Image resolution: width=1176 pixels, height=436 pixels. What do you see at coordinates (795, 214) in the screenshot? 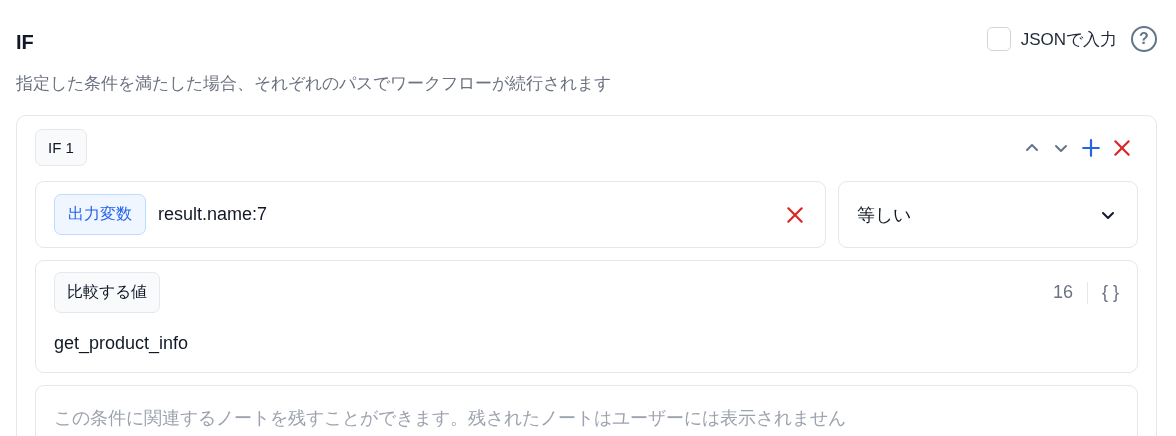
I see `clear-icon` at bounding box center [795, 214].